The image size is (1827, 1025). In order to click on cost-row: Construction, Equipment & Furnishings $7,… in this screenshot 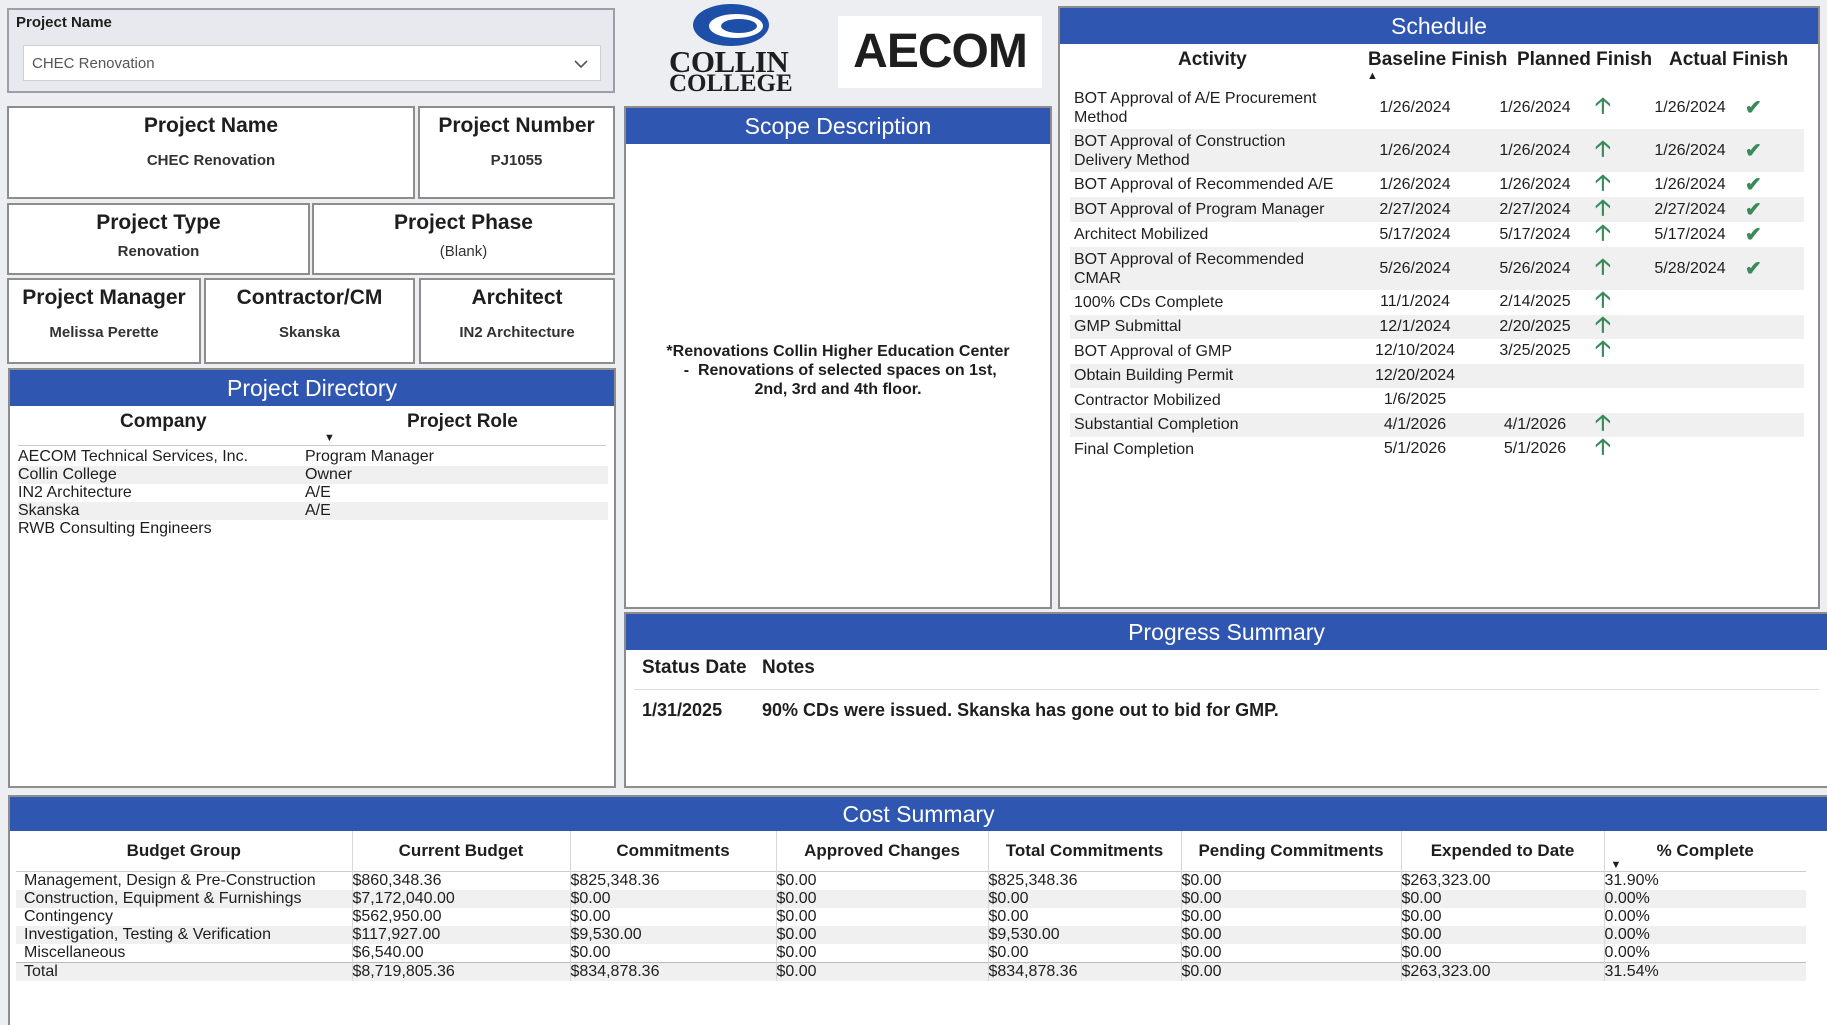, I will do `click(911, 898)`.